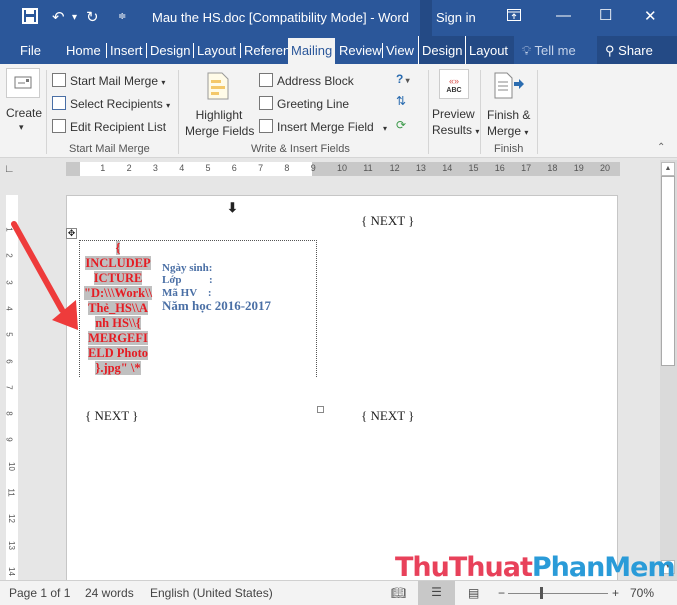 This screenshot has height=605, width=677. What do you see at coordinates (668, 370) in the screenshot?
I see `vertical-scrollbar: ▲ ▼` at bounding box center [668, 370].